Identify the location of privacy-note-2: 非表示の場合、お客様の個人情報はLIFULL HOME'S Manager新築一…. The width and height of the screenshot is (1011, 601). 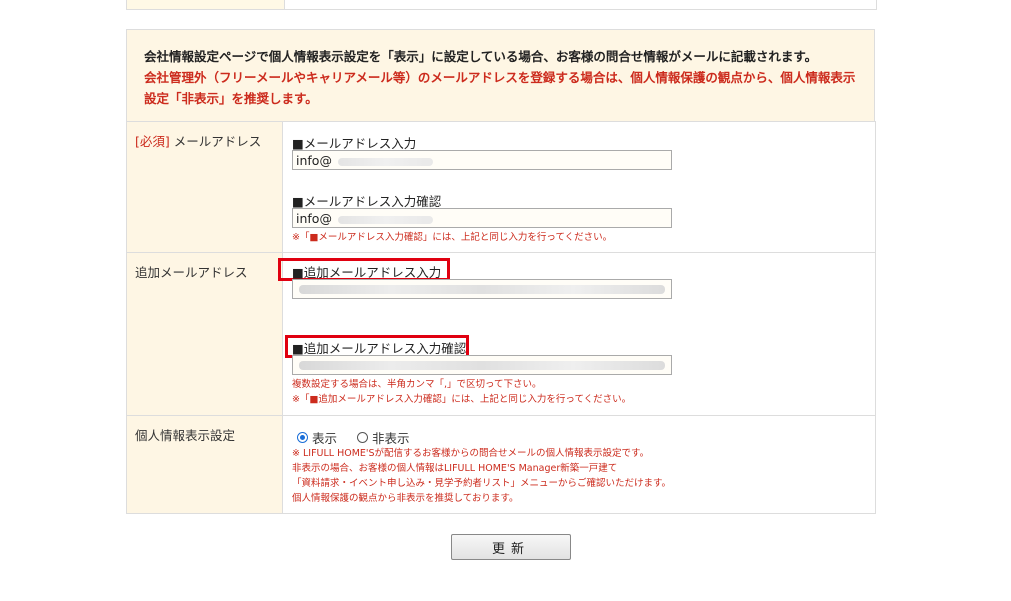
(455, 468).